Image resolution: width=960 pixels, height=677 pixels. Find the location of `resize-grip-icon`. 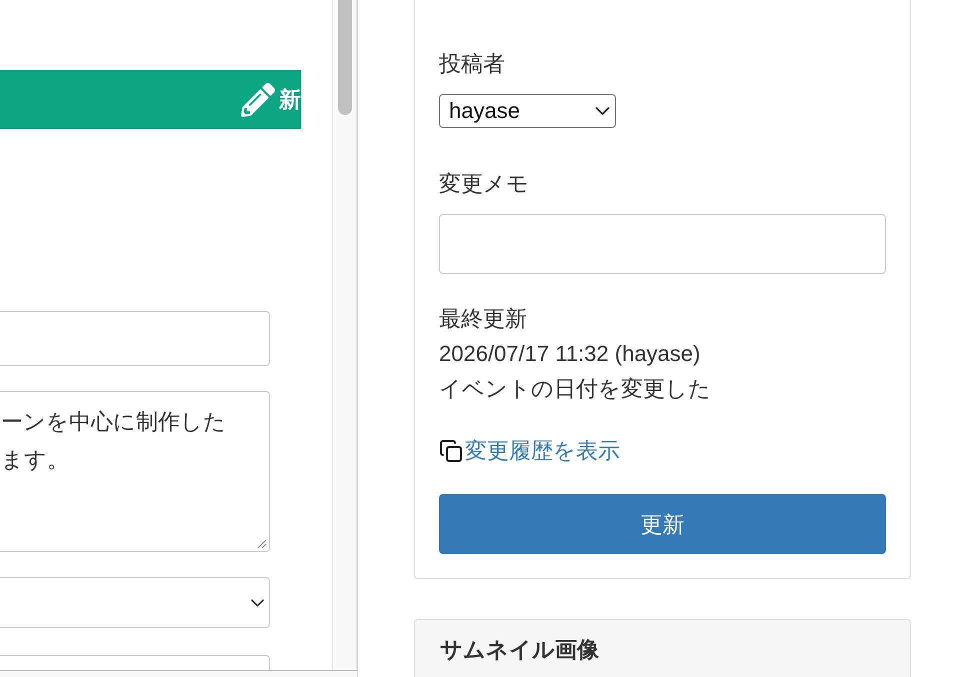

resize-grip-icon is located at coordinates (262, 544).